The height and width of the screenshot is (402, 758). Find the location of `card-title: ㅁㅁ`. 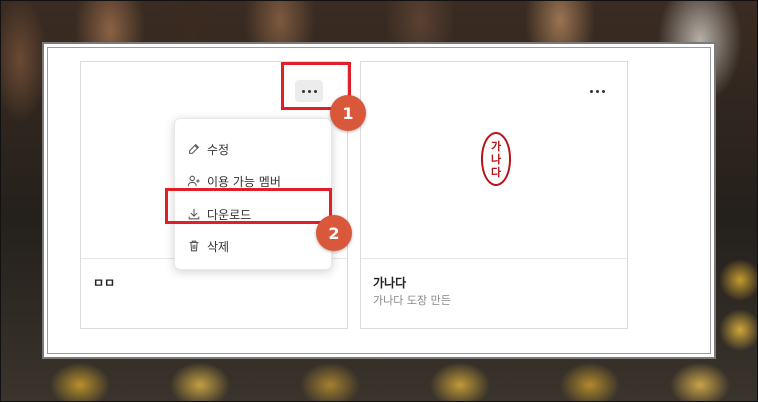

card-title: ㅁㅁ is located at coordinates (104, 283).